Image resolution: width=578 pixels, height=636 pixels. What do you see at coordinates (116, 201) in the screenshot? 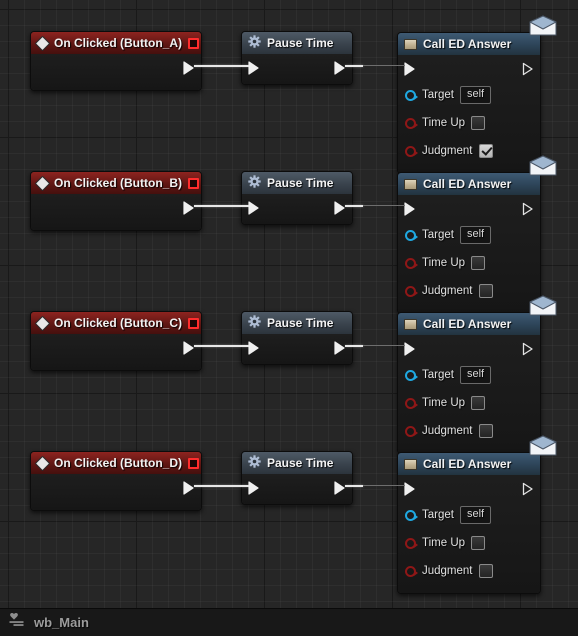
I see `event-node: On Clicked (Button_B)` at bounding box center [116, 201].